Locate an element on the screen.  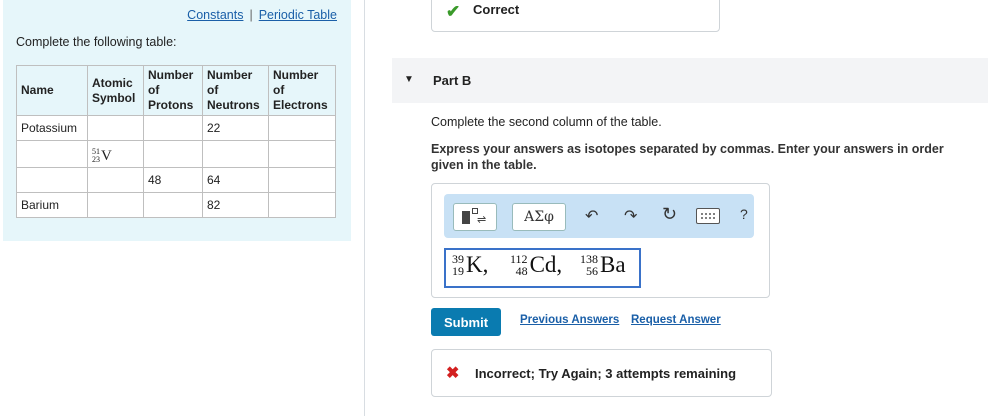
cell-neutrons is located at coordinates (235, 154).